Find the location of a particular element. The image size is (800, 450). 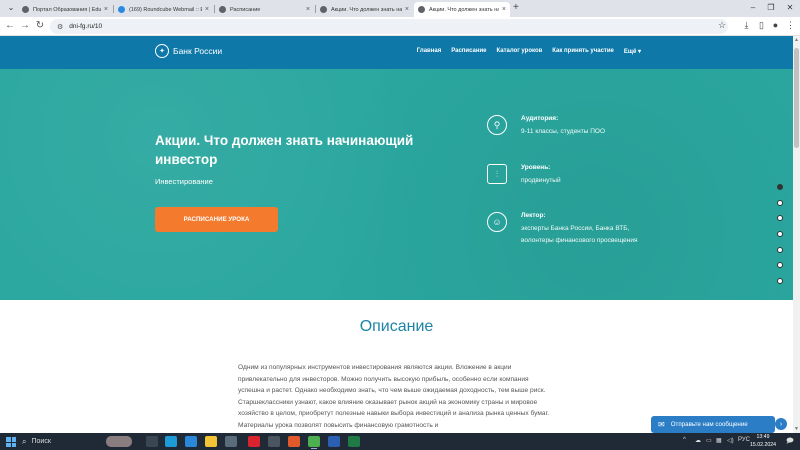

scroll-up-icon: ▲ is located at coordinates (796, 40).